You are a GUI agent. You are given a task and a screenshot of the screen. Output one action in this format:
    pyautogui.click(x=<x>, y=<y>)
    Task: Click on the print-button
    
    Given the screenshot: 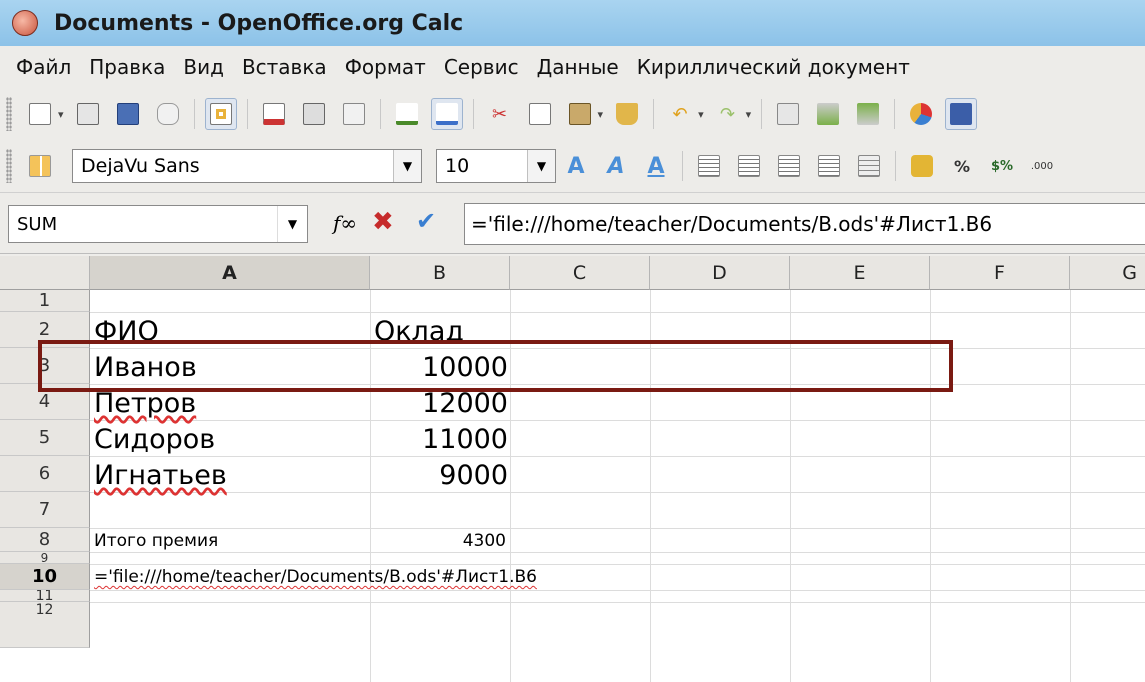 What is the action you would take?
    pyautogui.click(x=314, y=114)
    